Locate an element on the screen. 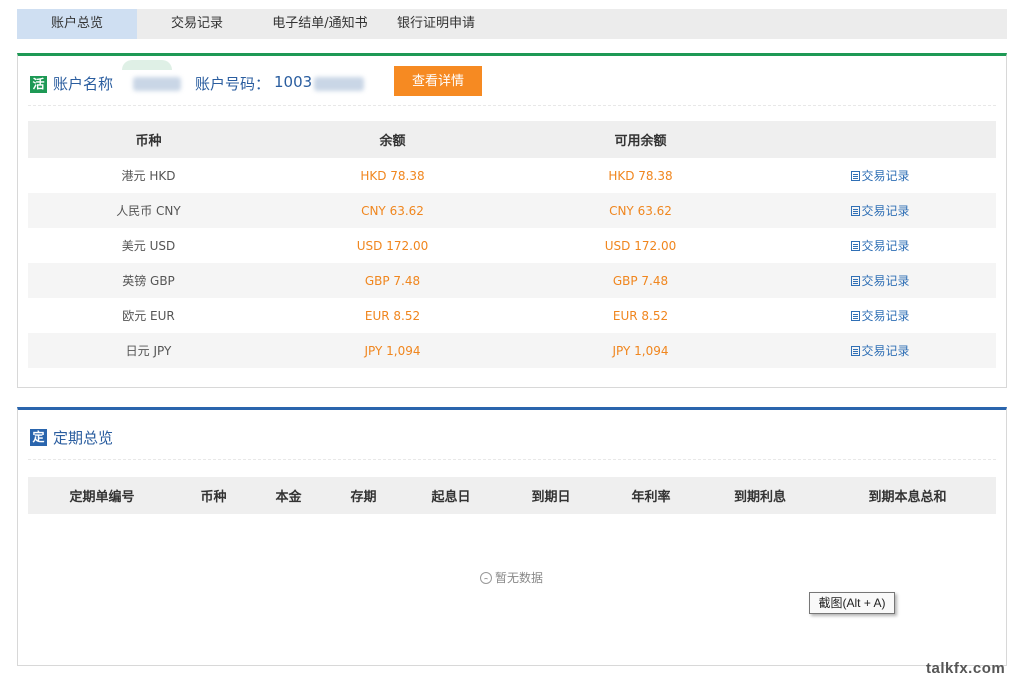  account-number-value: 1003 is located at coordinates (293, 82).